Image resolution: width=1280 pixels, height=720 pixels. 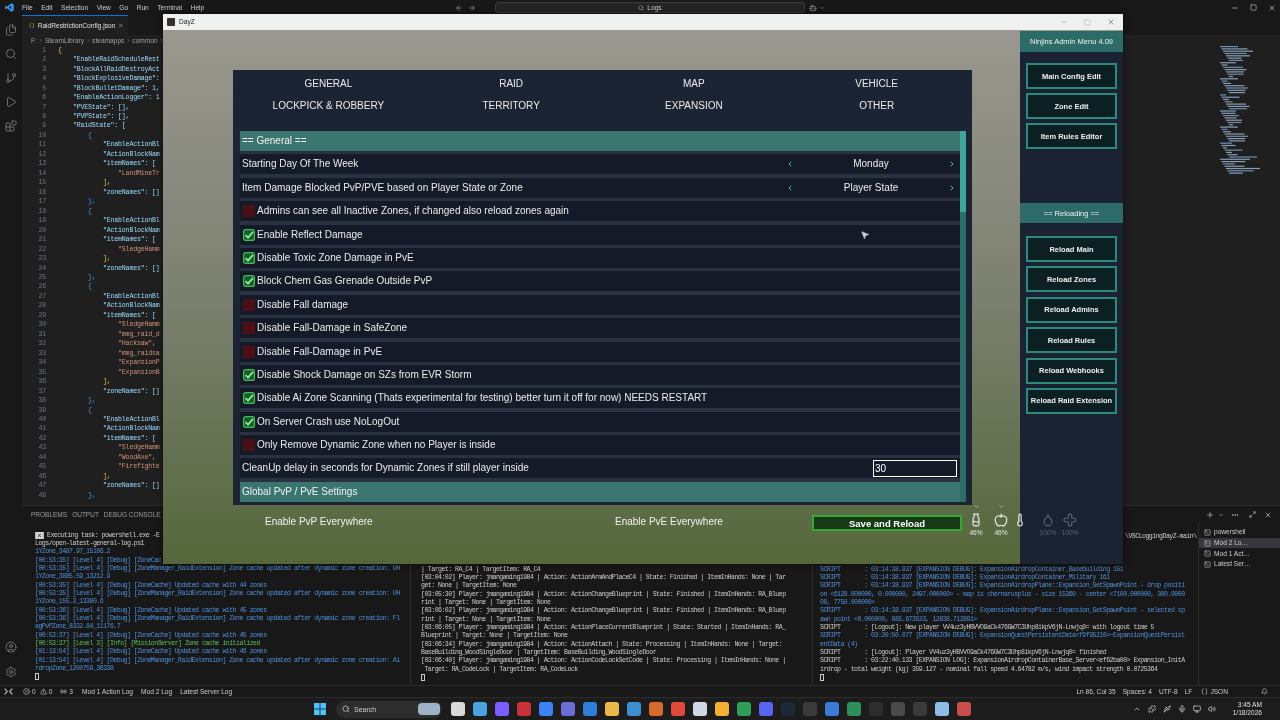 What do you see at coordinates (37, 677) in the screenshot?
I see `terminal-cursor` at bounding box center [37, 677].